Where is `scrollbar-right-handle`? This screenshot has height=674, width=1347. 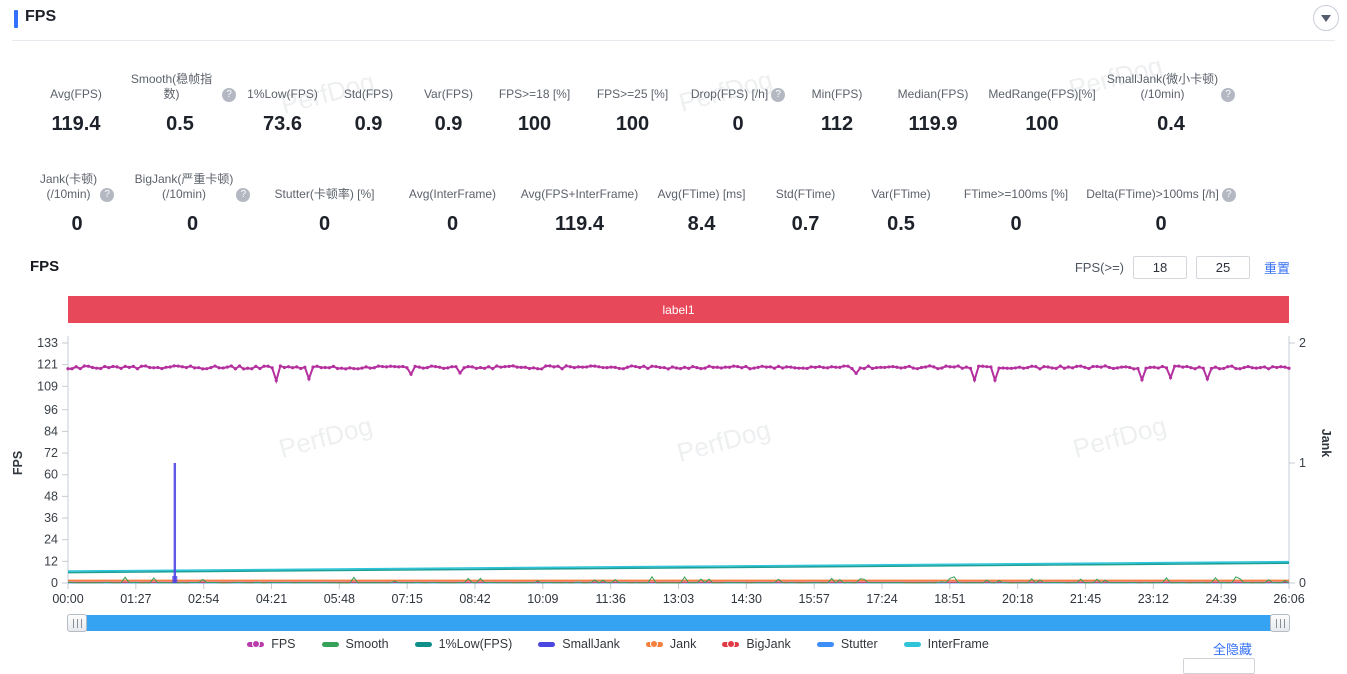
scrollbar-right-handle is located at coordinates (1280, 623).